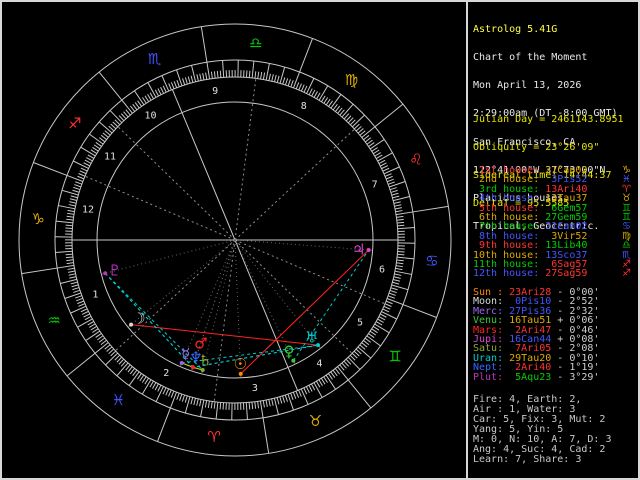 Image resolution: width=640 pixels, height=480 pixels. Describe the element at coordinates (193, 367) in the screenshot. I see `planet-dot-mars` at that location.